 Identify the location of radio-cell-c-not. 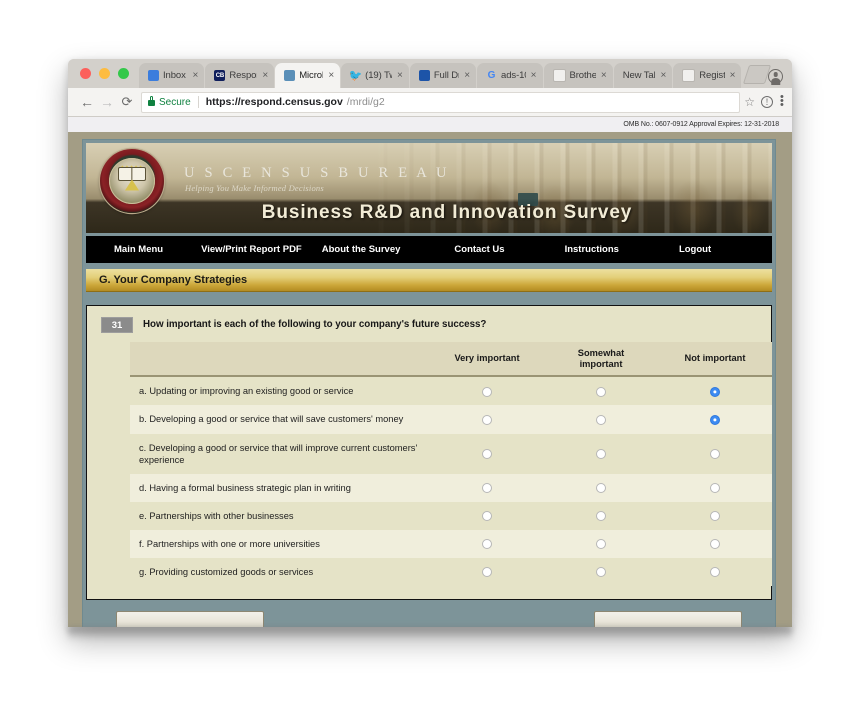
(715, 453).